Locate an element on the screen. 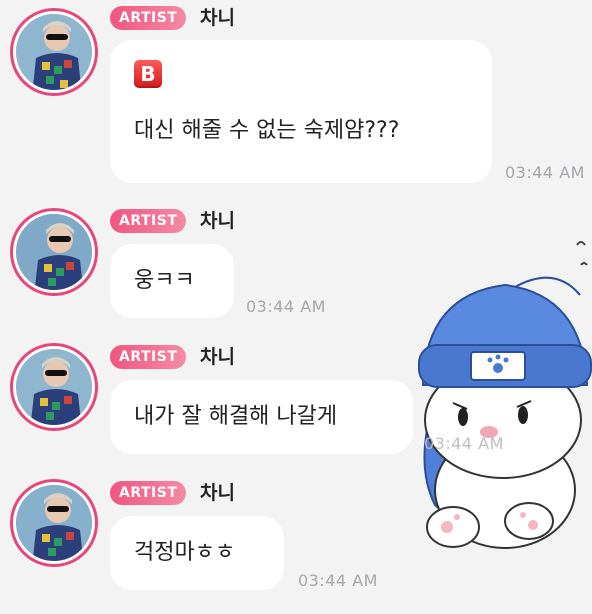  message-bubble: 웅ㅋㅋ is located at coordinates (172, 281).